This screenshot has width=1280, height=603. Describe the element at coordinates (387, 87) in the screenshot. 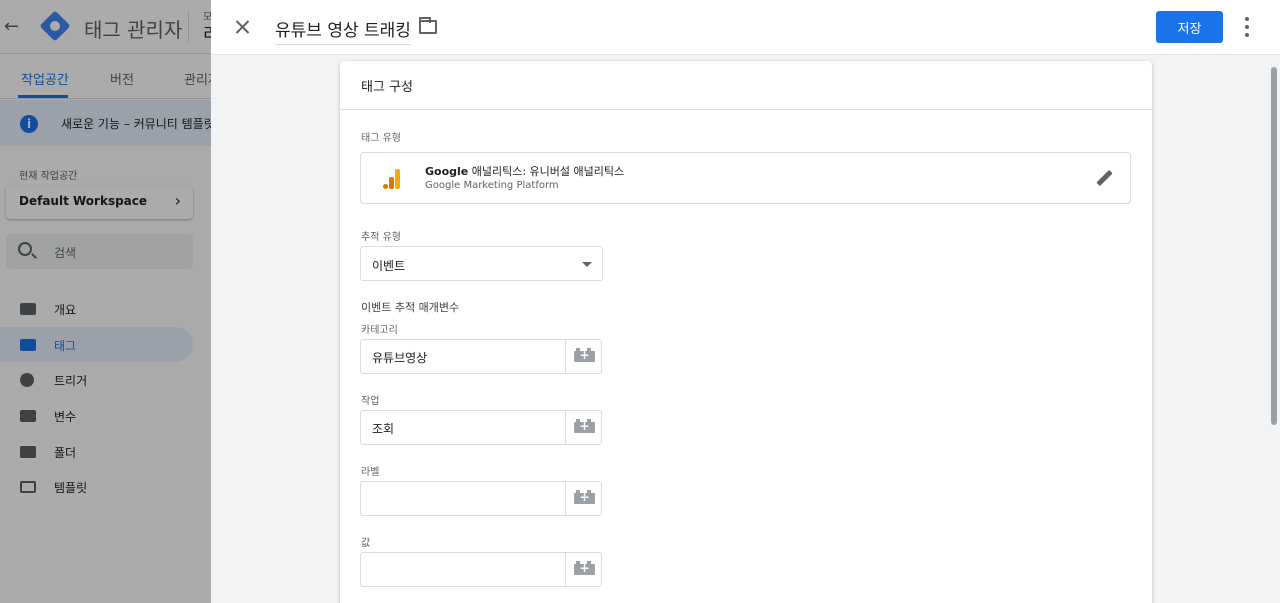

I see `card-title: 태그 구성` at that location.